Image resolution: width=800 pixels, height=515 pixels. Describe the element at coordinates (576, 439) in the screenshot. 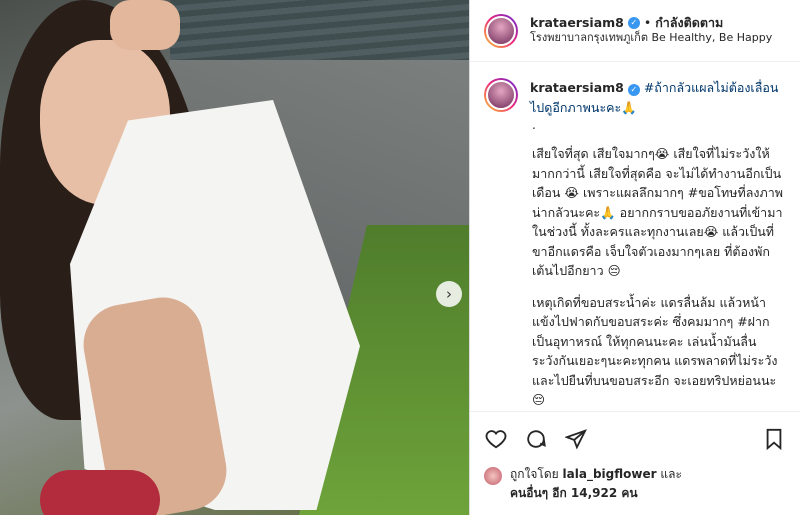

I see `share-icon` at that location.